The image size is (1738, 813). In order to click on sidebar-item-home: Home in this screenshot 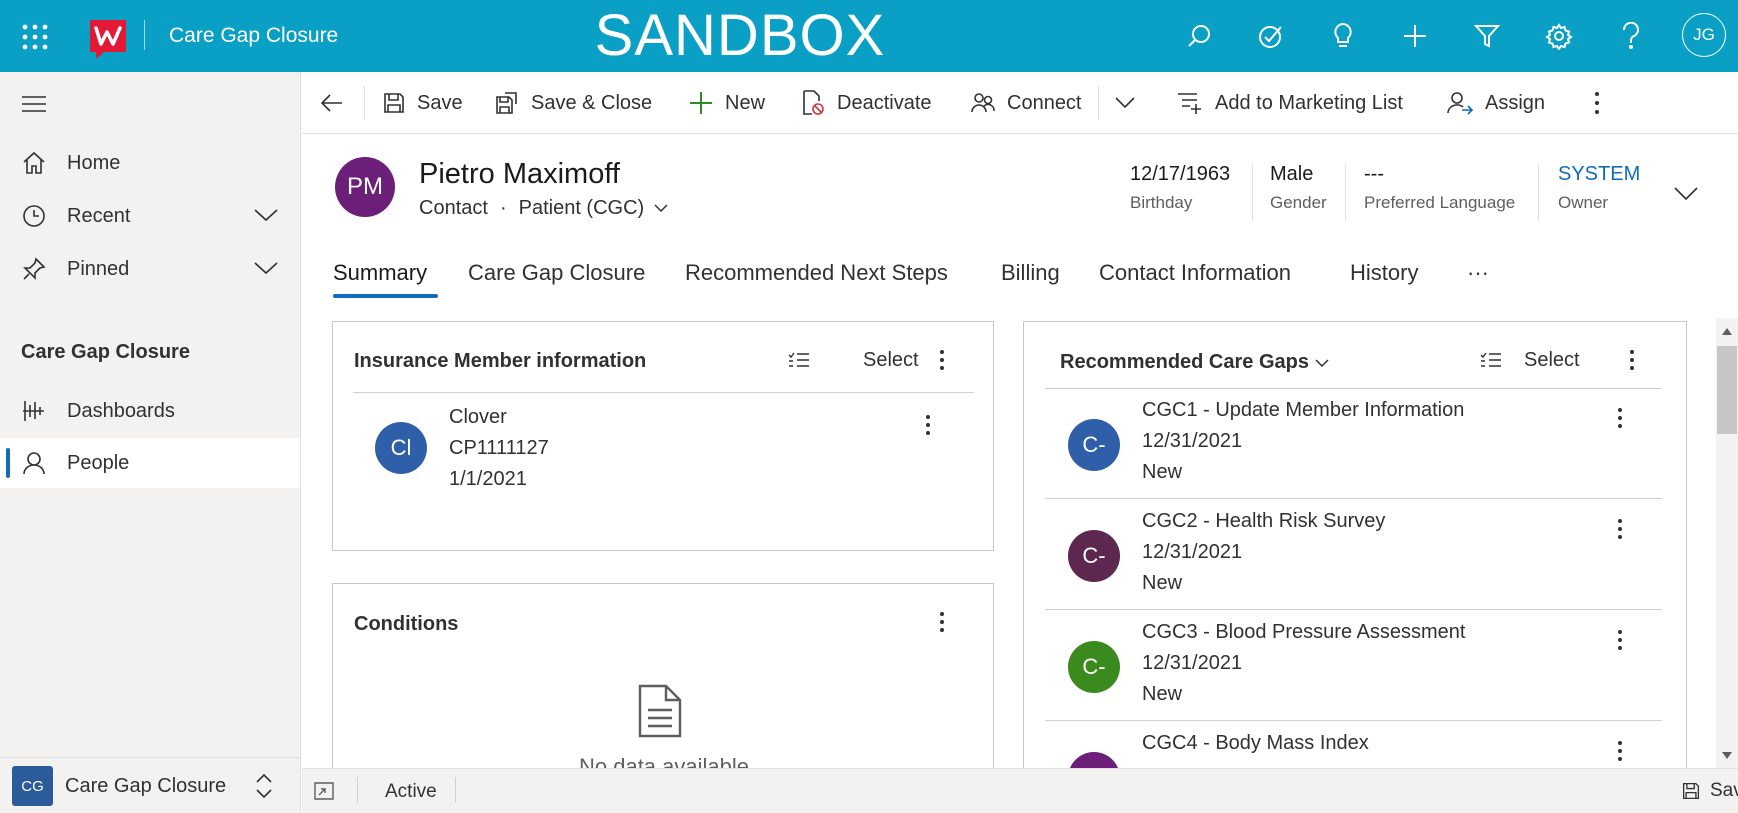, I will do `click(150, 163)`.